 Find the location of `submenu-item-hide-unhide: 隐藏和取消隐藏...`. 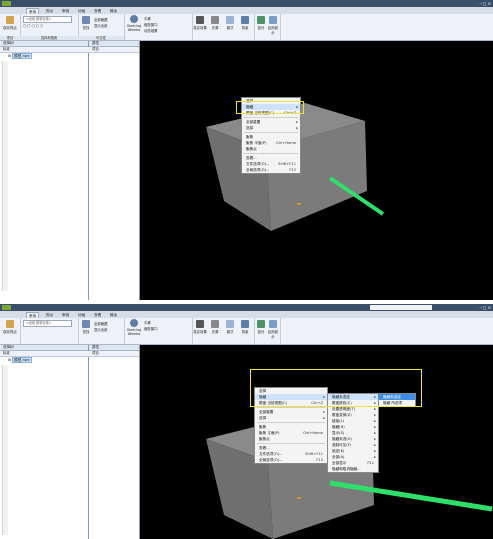

submenu-item-hide-unhide: 隐藏和取消隐藏... is located at coordinates (353, 469).